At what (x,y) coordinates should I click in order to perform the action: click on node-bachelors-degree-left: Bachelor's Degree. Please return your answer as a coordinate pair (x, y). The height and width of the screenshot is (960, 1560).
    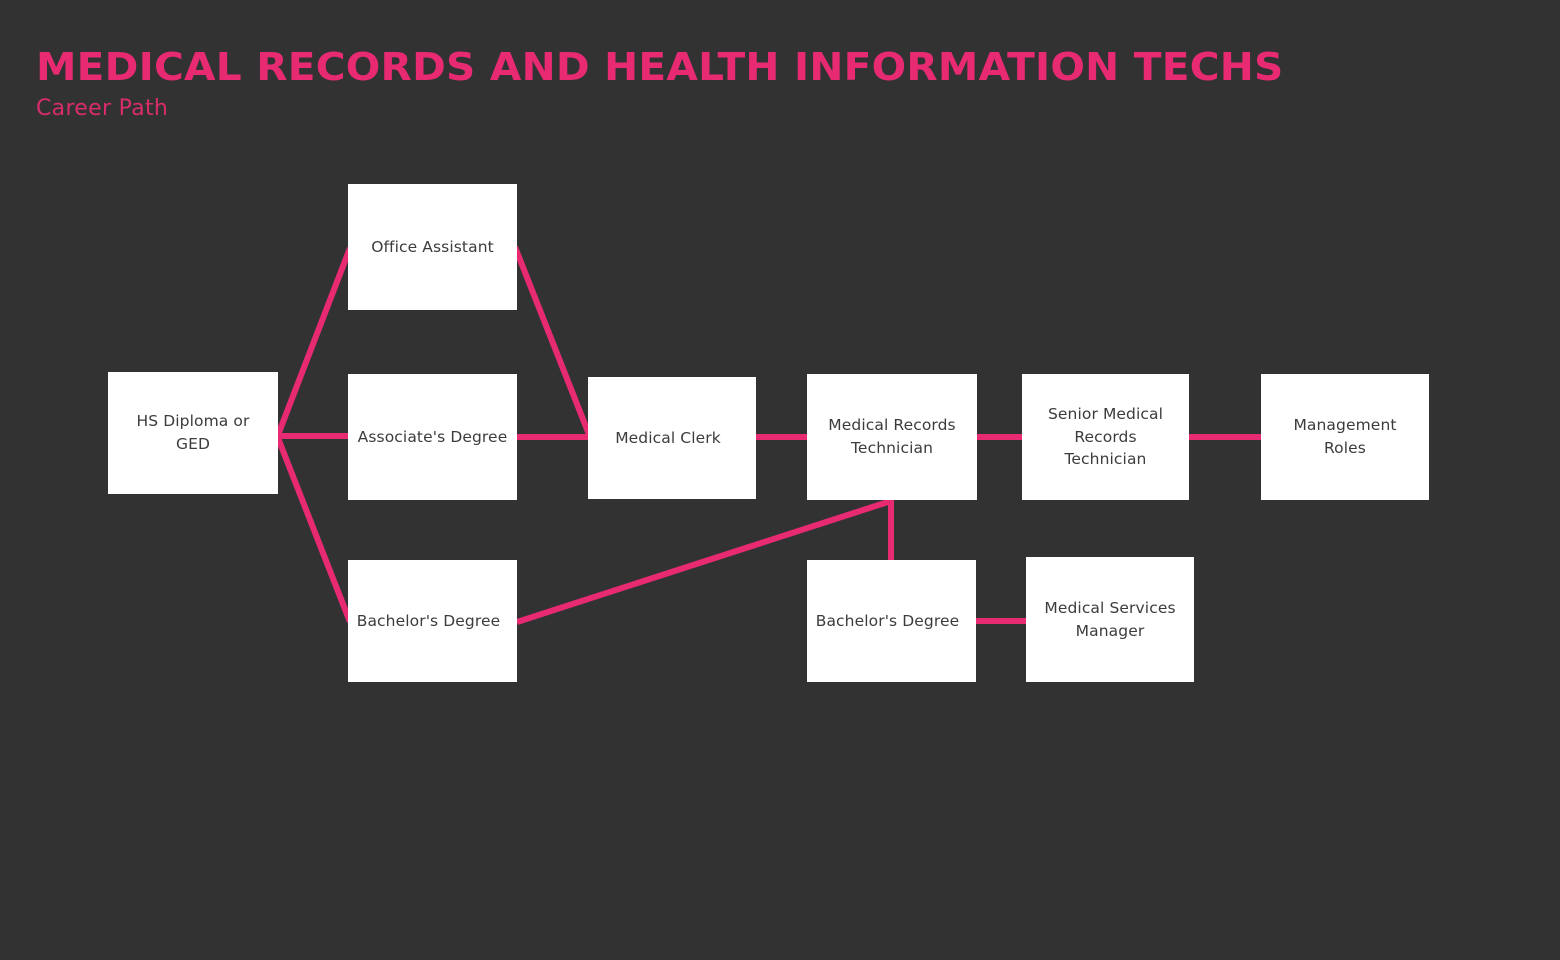
    Looking at the image, I should click on (432, 621).